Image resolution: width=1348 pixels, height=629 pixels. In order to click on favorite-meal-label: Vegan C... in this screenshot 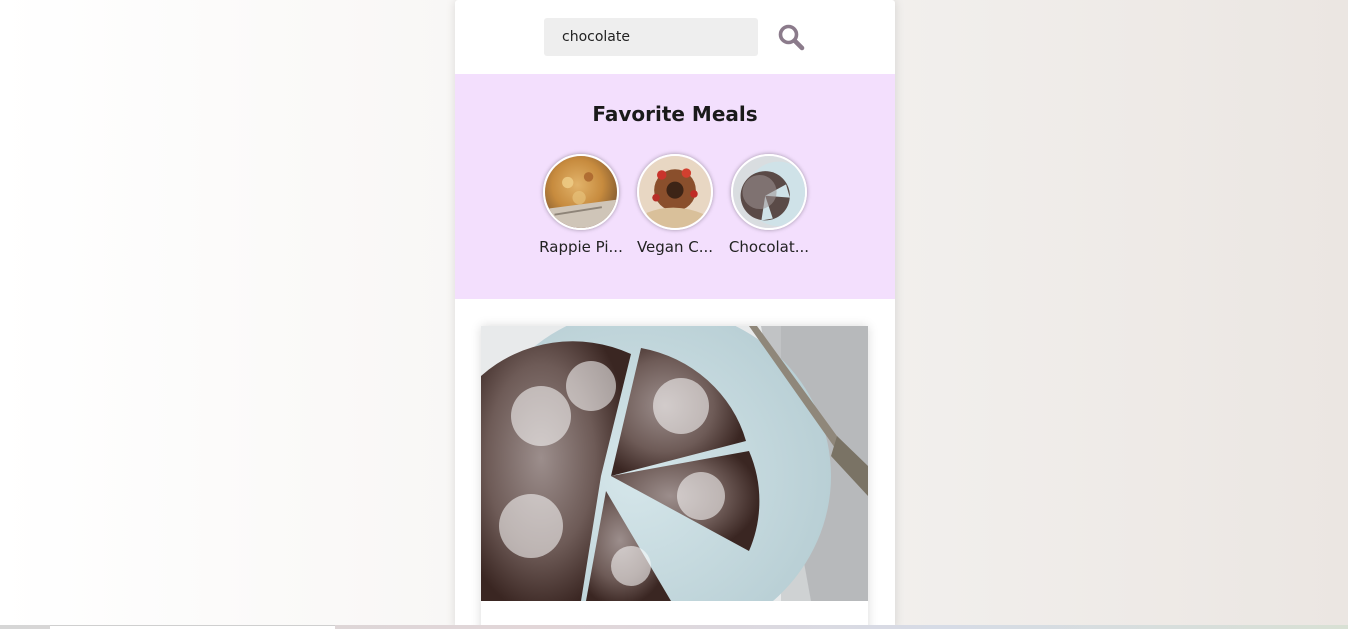, I will do `click(675, 247)`.